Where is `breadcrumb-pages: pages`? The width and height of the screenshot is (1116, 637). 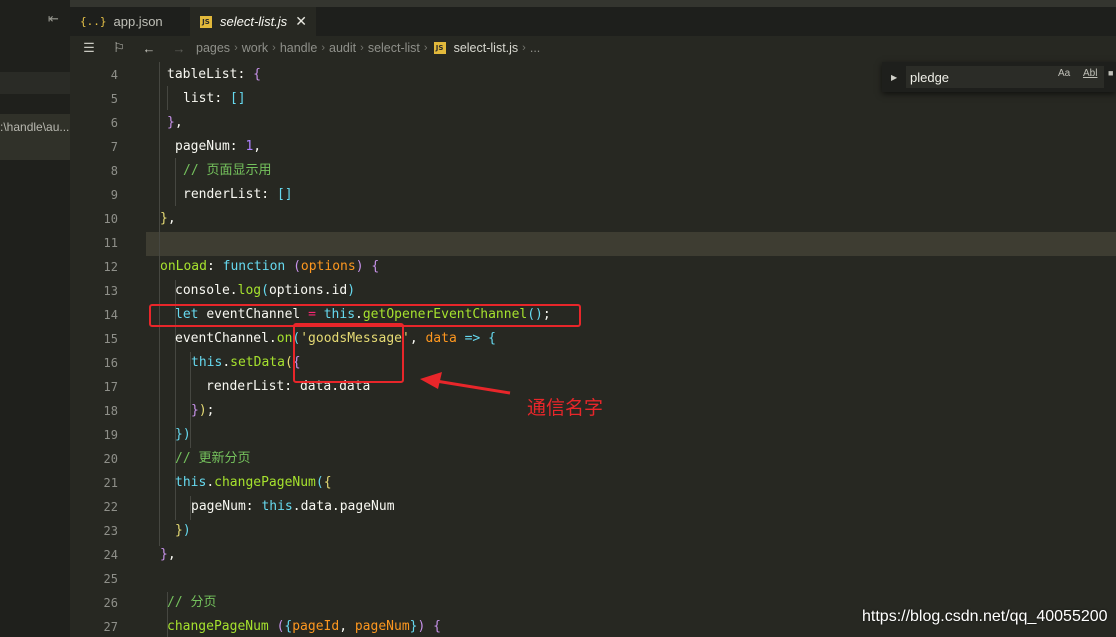
breadcrumb-pages: pages is located at coordinates (213, 48).